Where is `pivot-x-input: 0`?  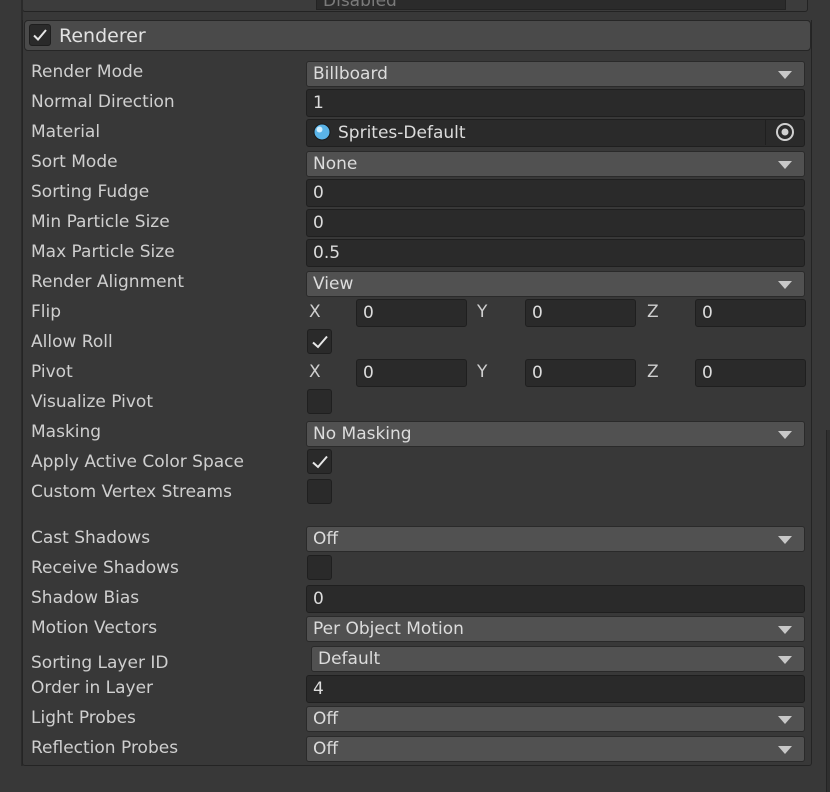
pivot-x-input: 0 is located at coordinates (411, 373).